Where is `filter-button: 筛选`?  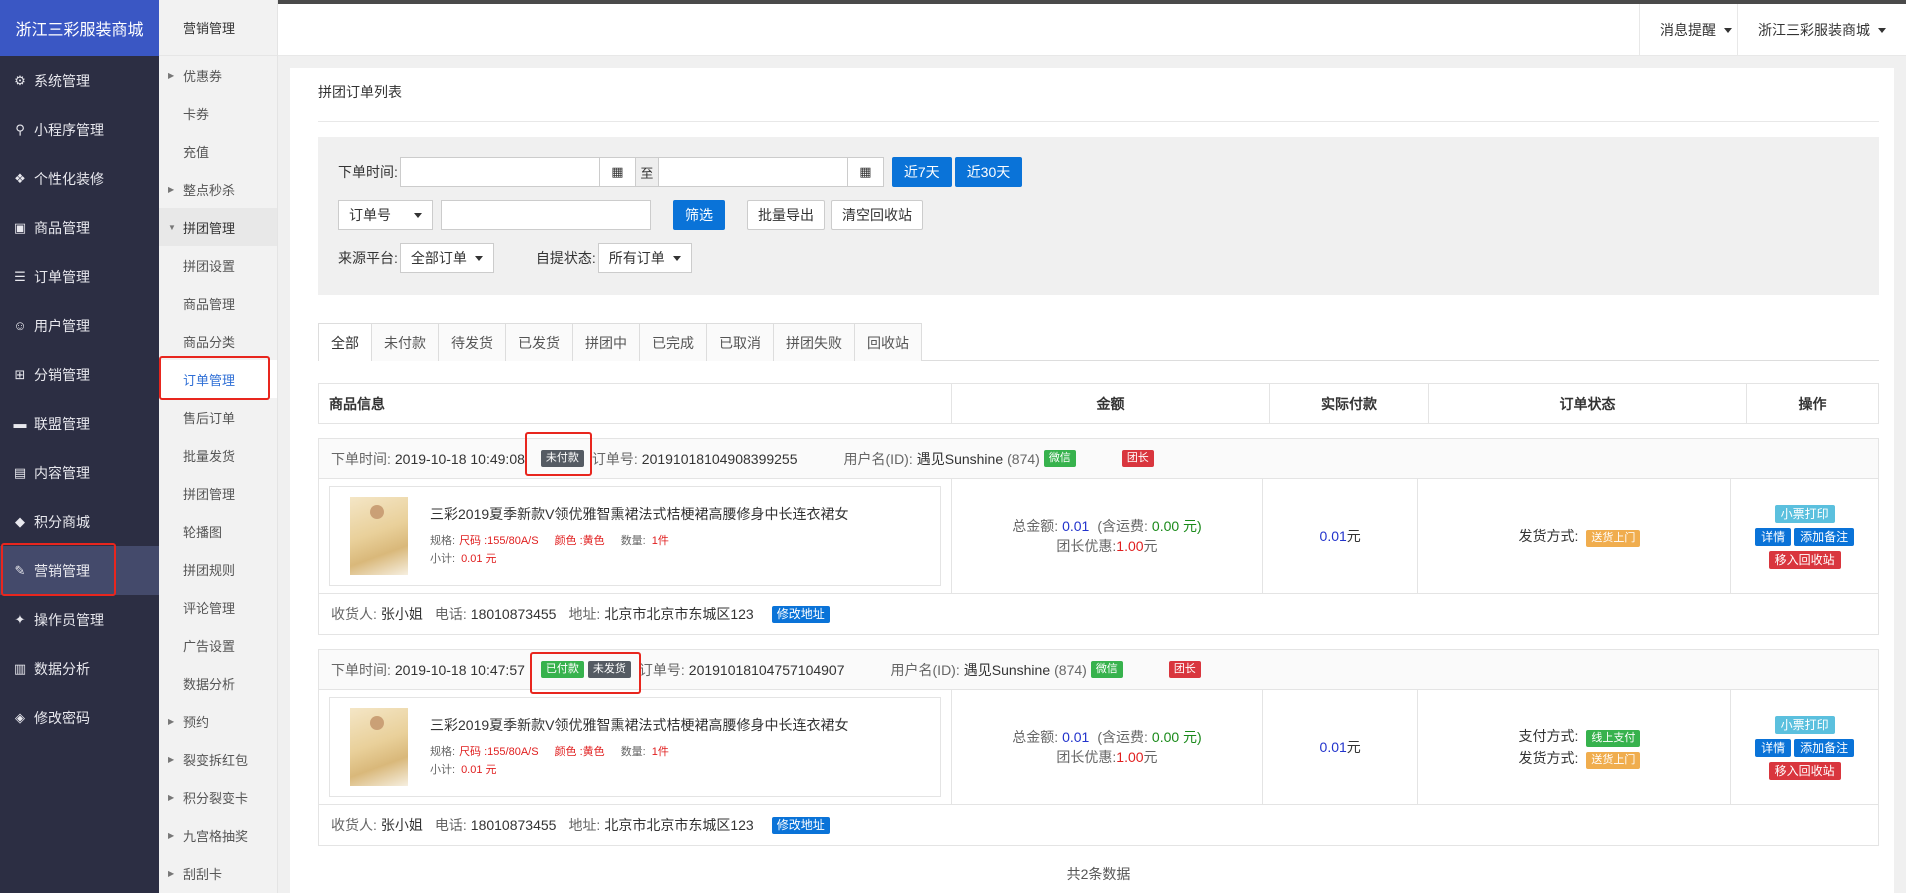
filter-button: 筛选 is located at coordinates (699, 215).